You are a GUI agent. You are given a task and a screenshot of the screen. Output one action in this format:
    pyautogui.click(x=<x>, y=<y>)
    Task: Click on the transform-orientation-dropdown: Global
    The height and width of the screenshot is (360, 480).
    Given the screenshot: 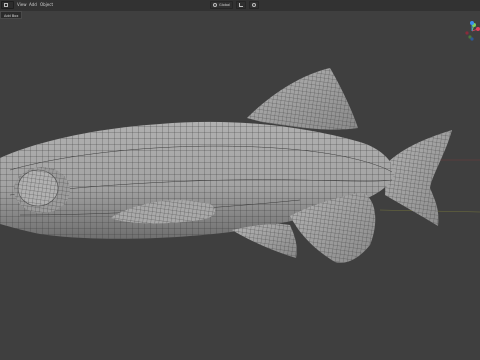 What is the action you would take?
    pyautogui.click(x=222, y=5)
    